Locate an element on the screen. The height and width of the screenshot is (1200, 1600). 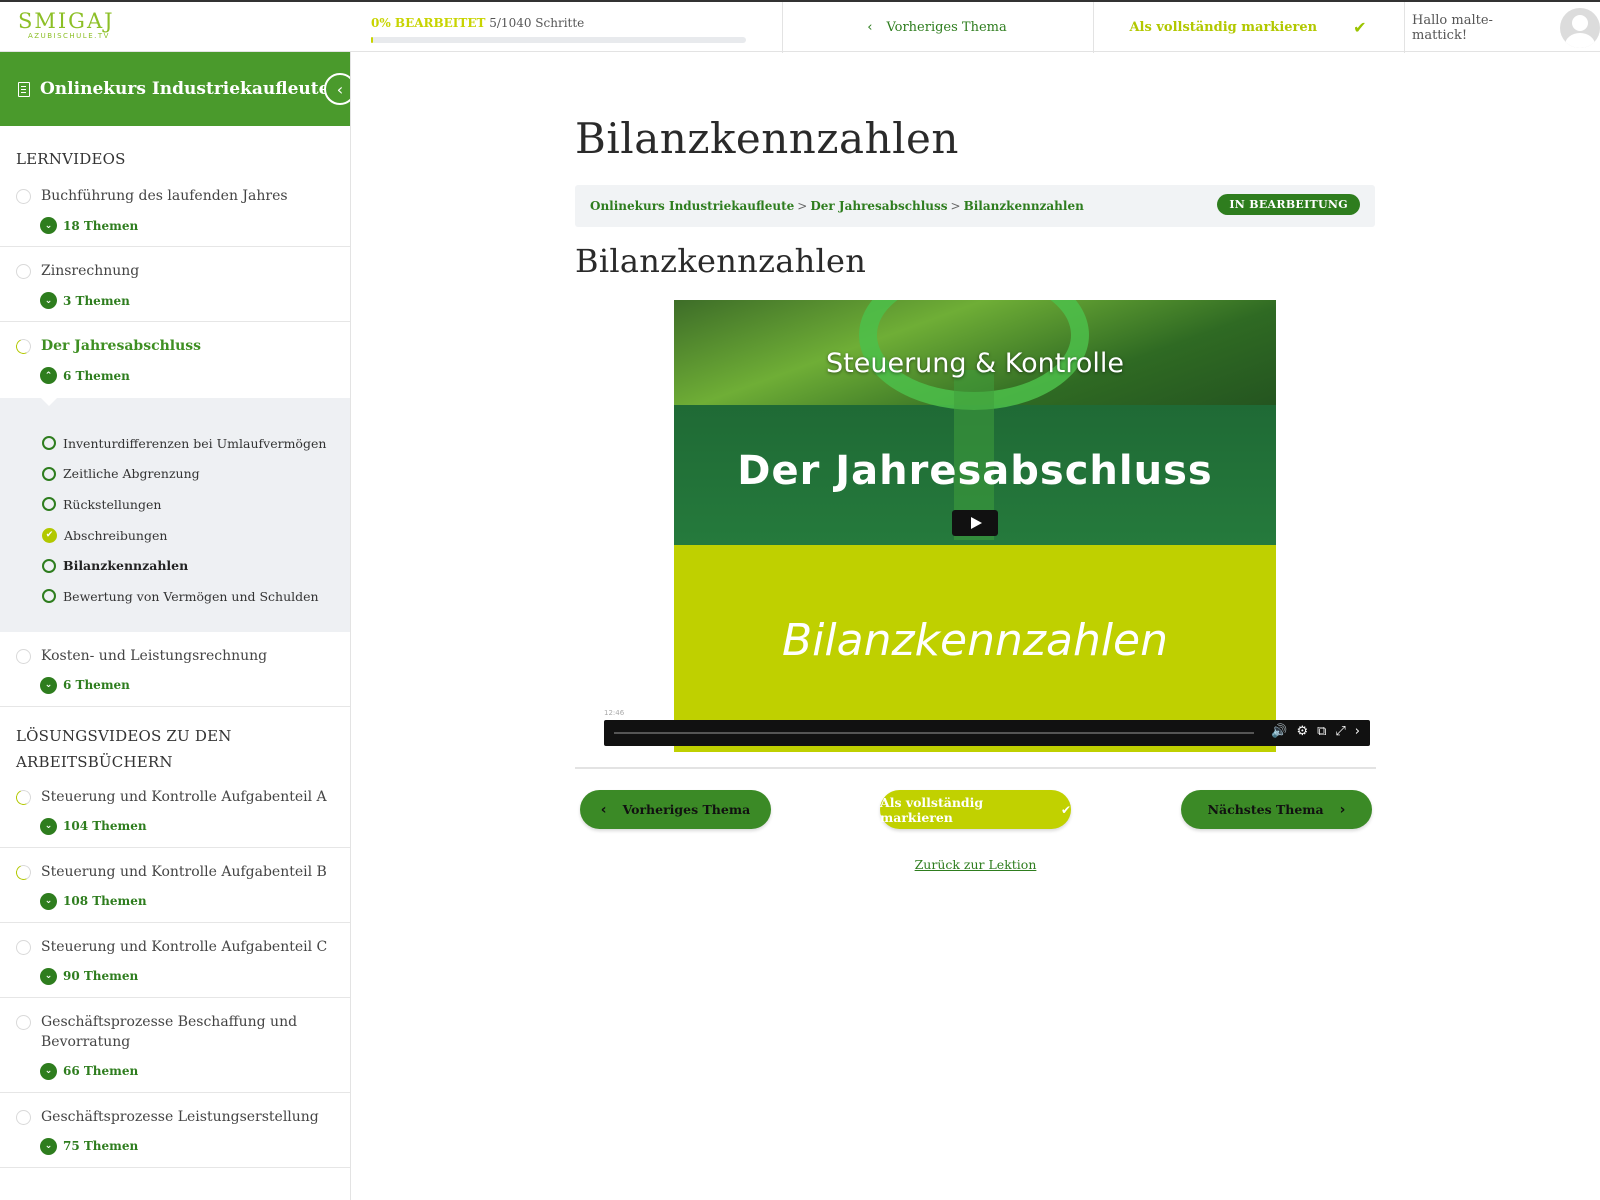
course-header: Onlinekurs Industriekaufleute ‹ is located at coordinates (175, 89).